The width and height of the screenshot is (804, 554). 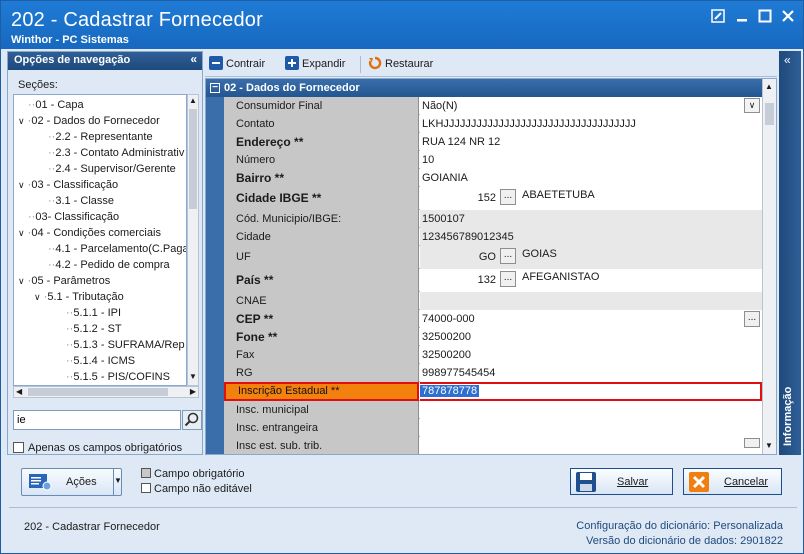 I want to click on endereco-field: RUA 124 NR 12, so click(x=591, y=142).